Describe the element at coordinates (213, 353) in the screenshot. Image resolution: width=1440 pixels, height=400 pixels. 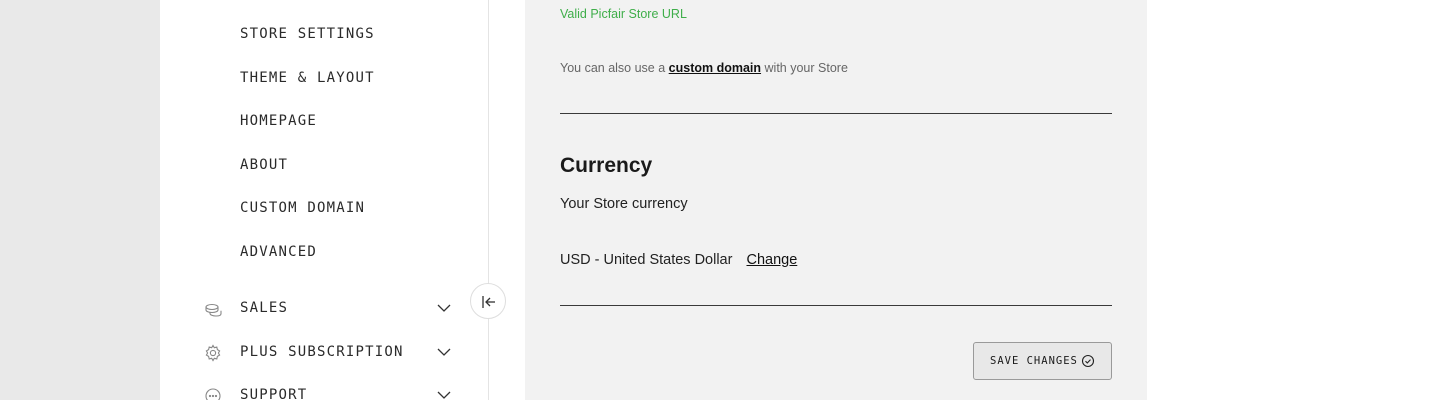
I see `gear-icon` at that location.